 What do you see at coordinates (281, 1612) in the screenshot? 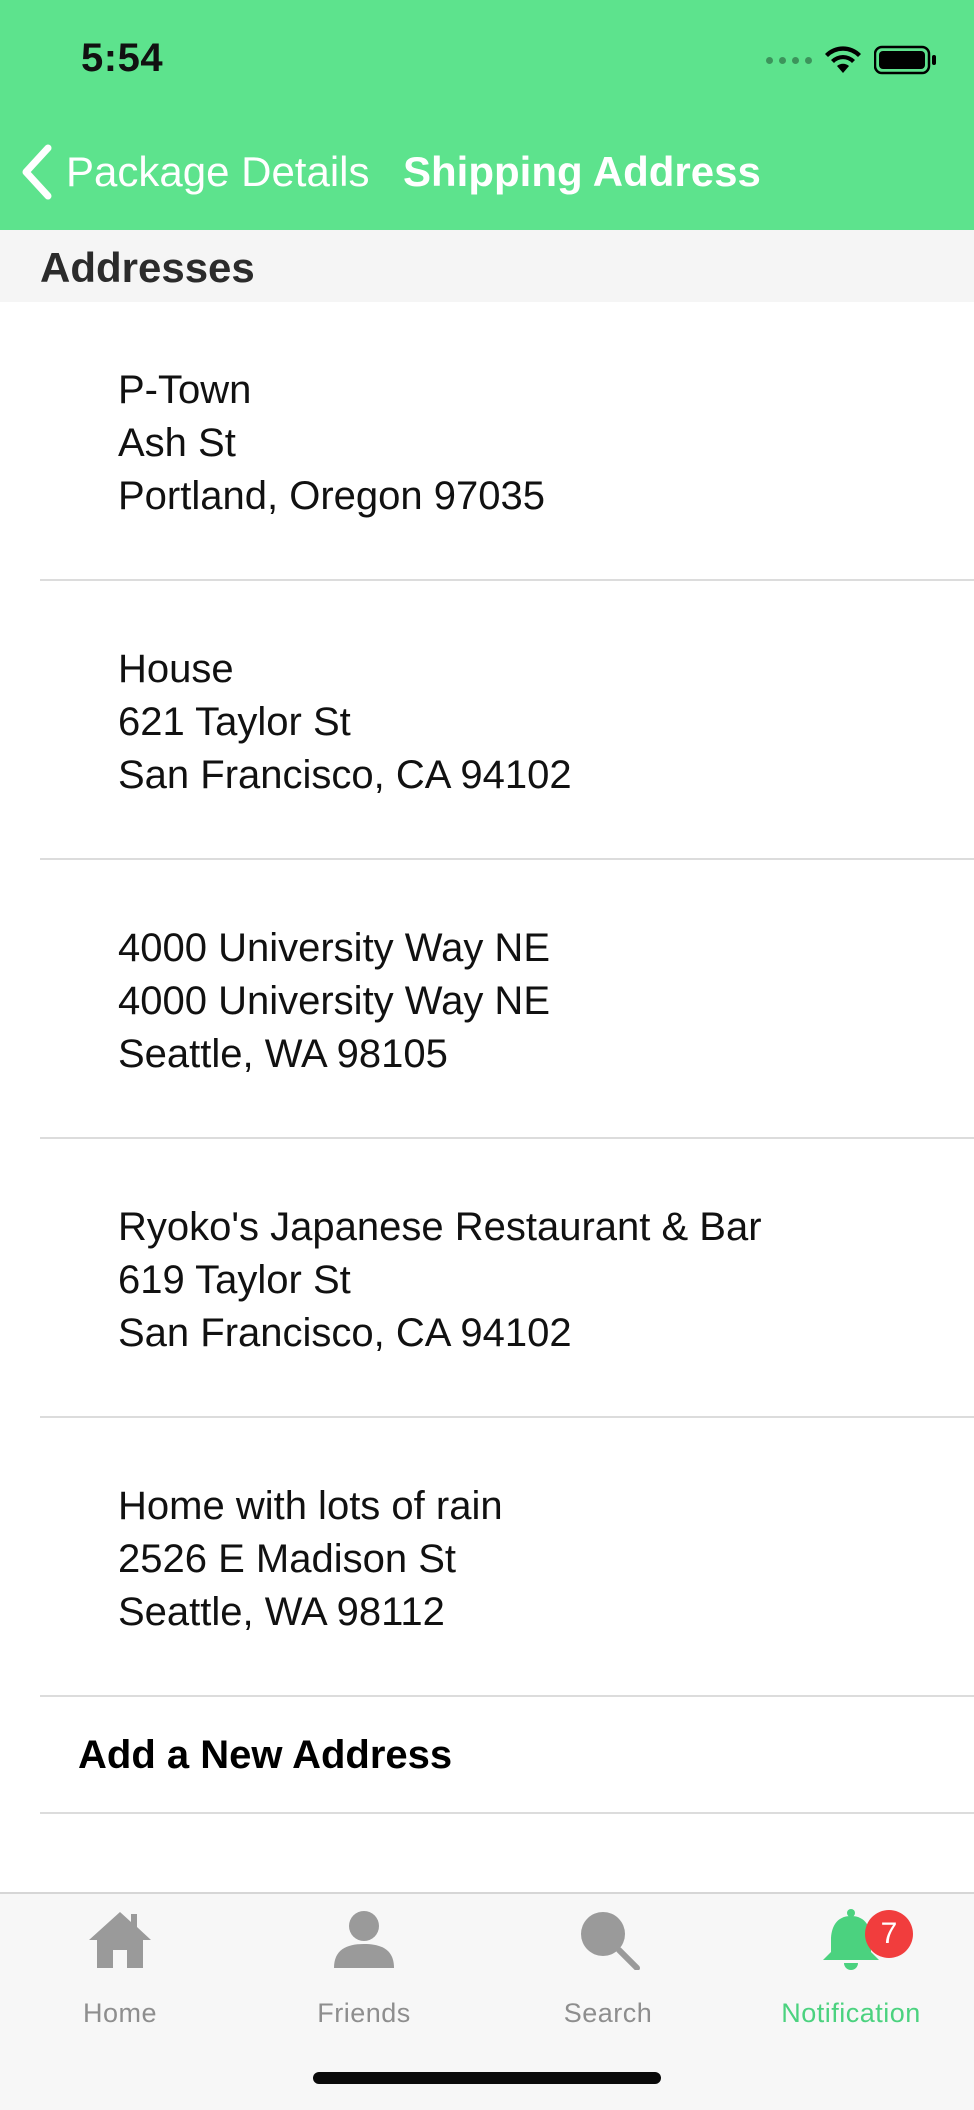
I see `address-city: Seattle, WA 98112` at bounding box center [281, 1612].